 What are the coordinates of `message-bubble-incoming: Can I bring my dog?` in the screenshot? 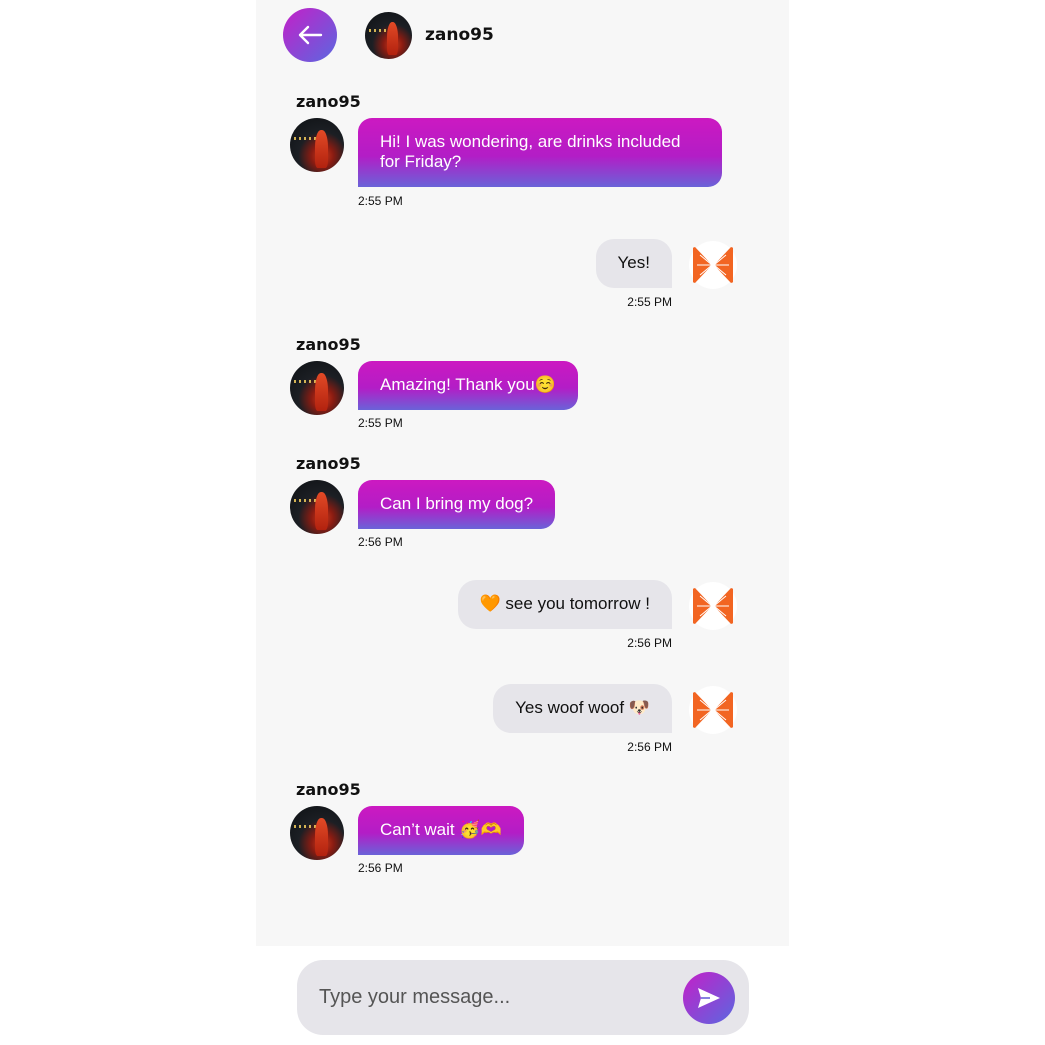 It's located at (457, 504).